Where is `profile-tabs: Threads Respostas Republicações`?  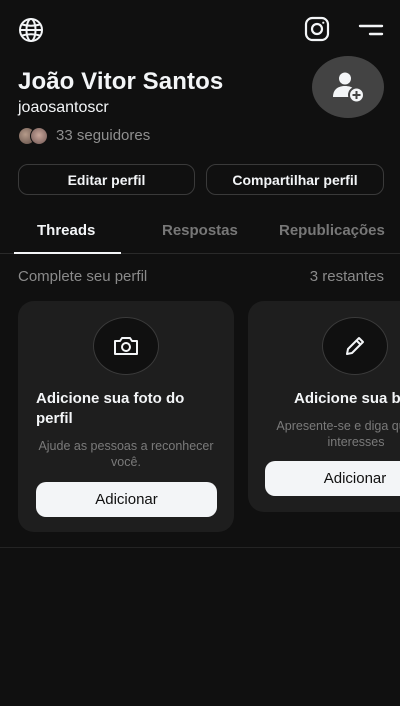 profile-tabs: Threads Respostas Republicações is located at coordinates (200, 233).